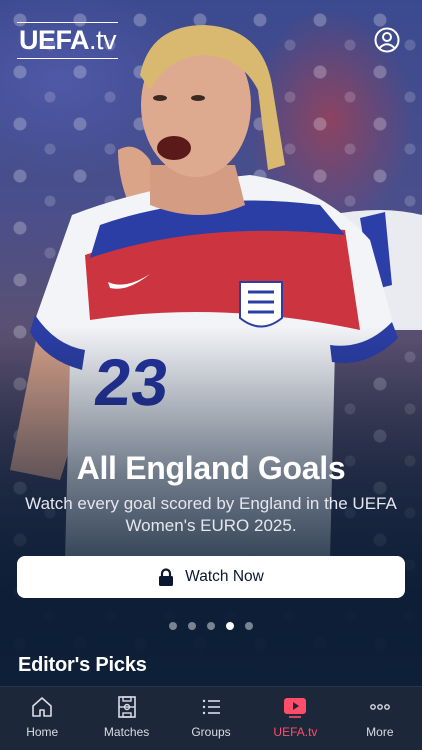 This screenshot has height=750, width=422. I want to click on editors-picks-heading: Editor's Picks, so click(82, 665).